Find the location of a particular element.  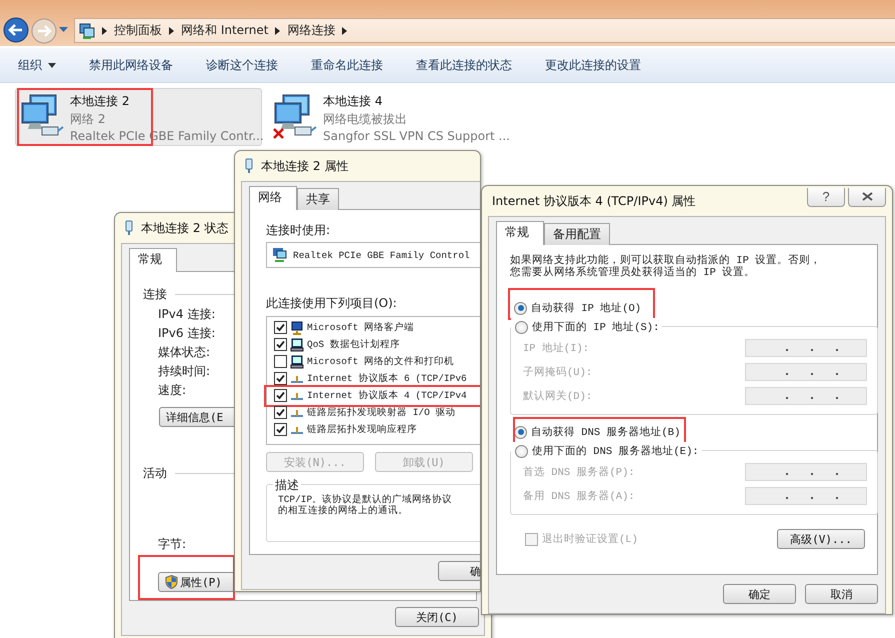

connection-status: 网络 2 is located at coordinates (88, 119).